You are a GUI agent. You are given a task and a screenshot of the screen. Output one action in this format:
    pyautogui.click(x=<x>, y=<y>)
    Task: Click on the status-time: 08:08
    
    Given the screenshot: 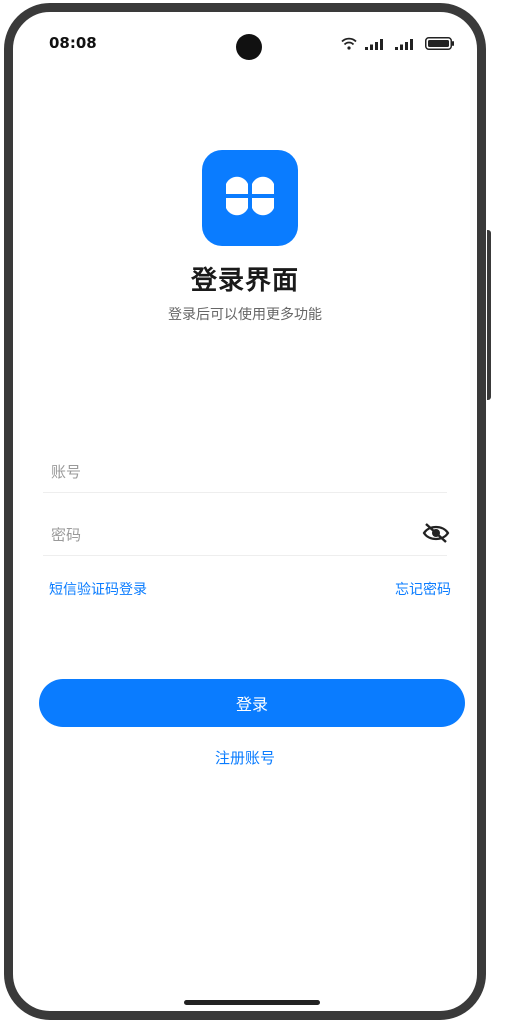 What is the action you would take?
    pyautogui.click(x=73, y=43)
    